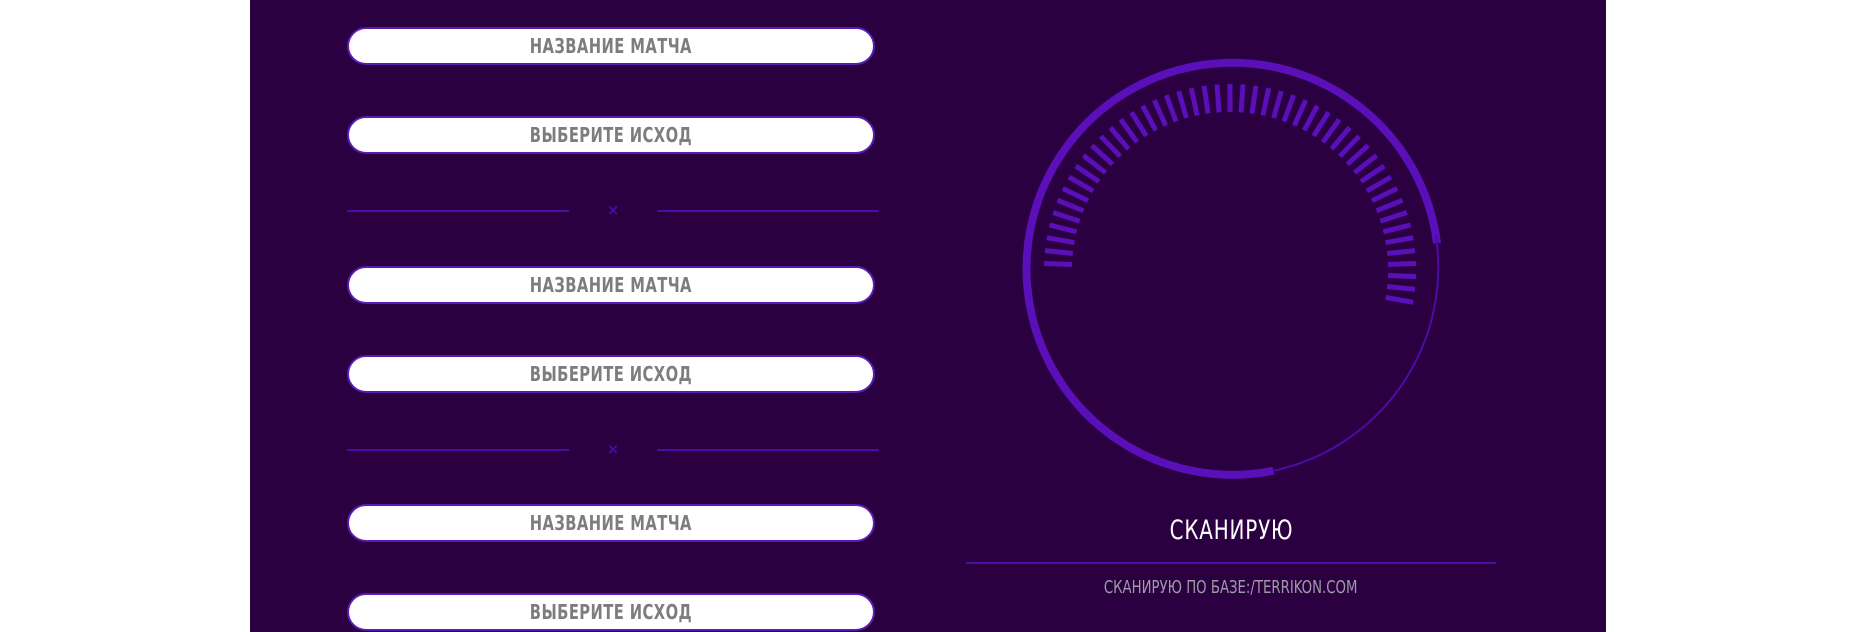 This screenshot has width=1858, height=632. I want to click on outcome-select-button-1: ВЫБЕРИТЕ ИСХОД, so click(611, 135).